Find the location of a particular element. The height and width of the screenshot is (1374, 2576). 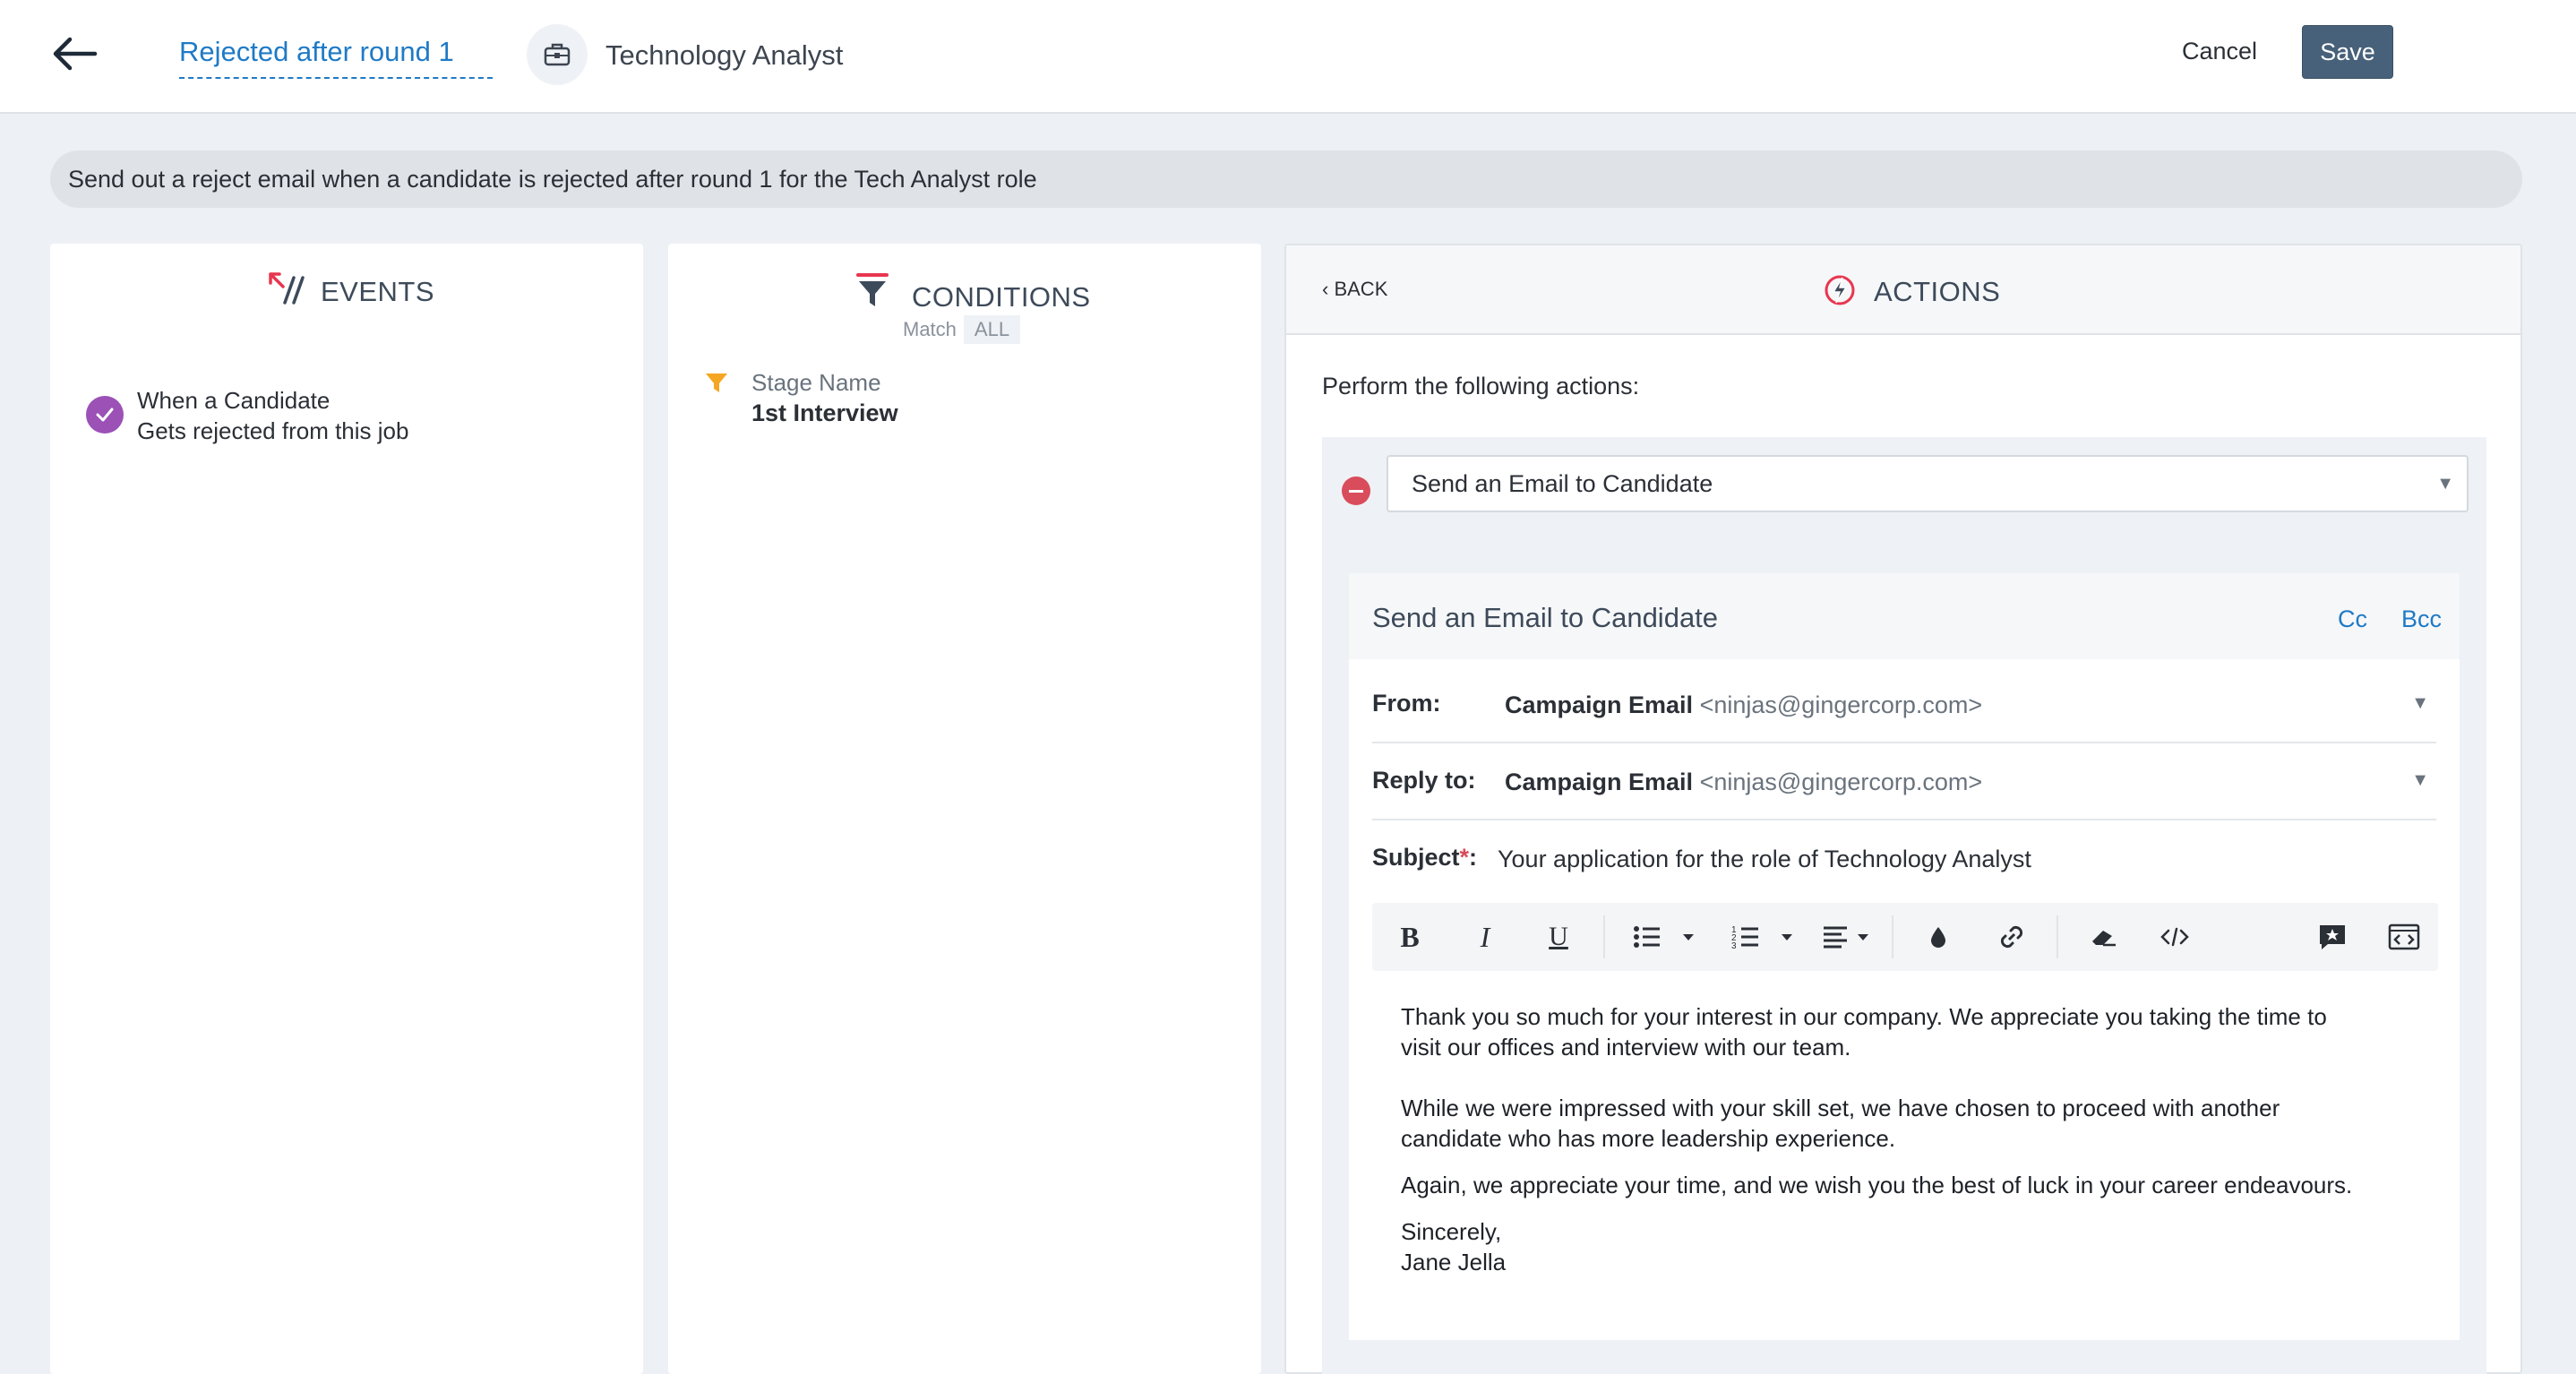

text-color-icon is located at coordinates (1938, 936).